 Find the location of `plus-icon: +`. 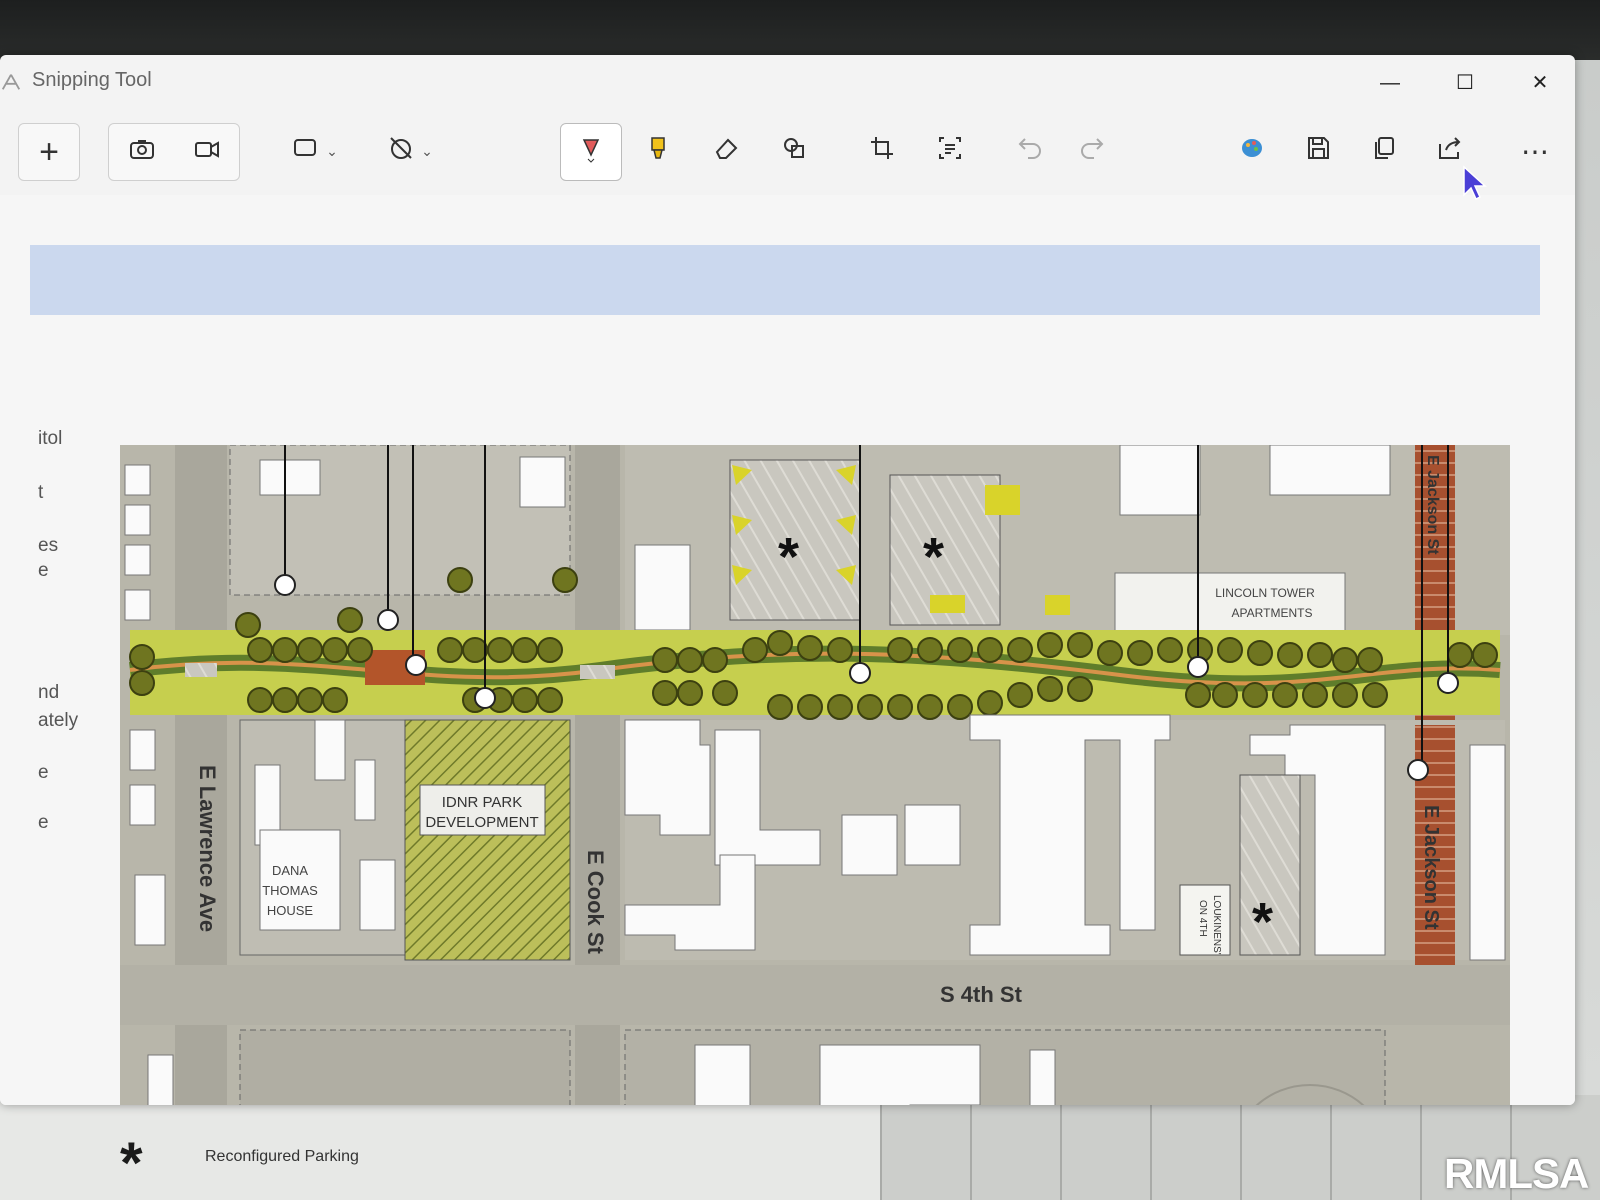

plus-icon: + is located at coordinates (49, 151).